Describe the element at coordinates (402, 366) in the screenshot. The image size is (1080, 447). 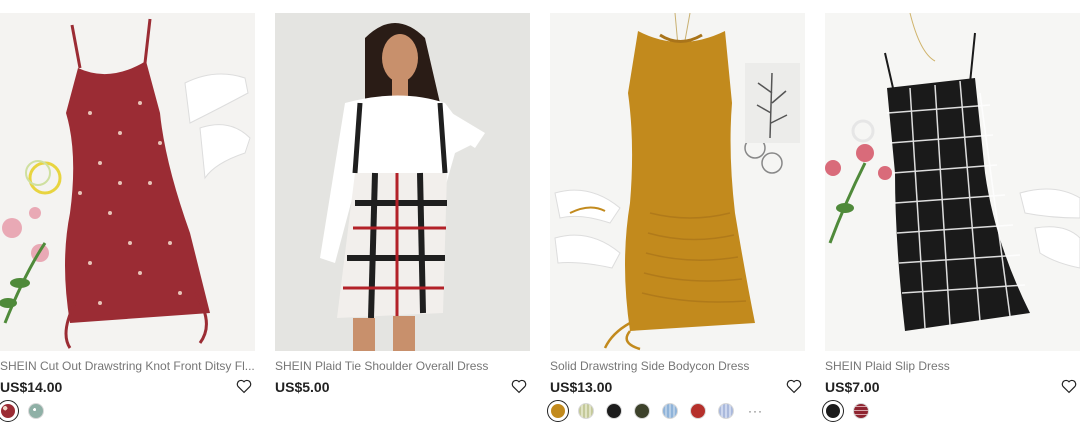
I see `product-title: SHEIN Plaid Tie Shoulder Overall Dress` at that location.